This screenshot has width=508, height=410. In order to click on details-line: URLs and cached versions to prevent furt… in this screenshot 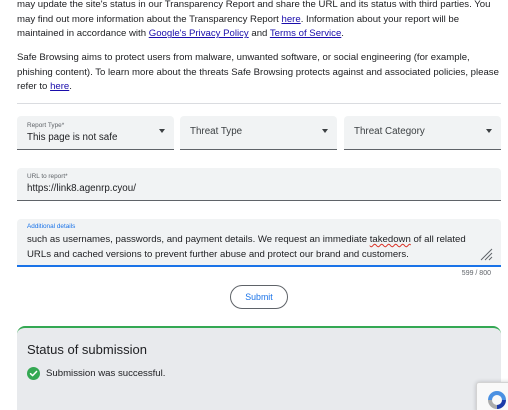, I will do `click(218, 254)`.